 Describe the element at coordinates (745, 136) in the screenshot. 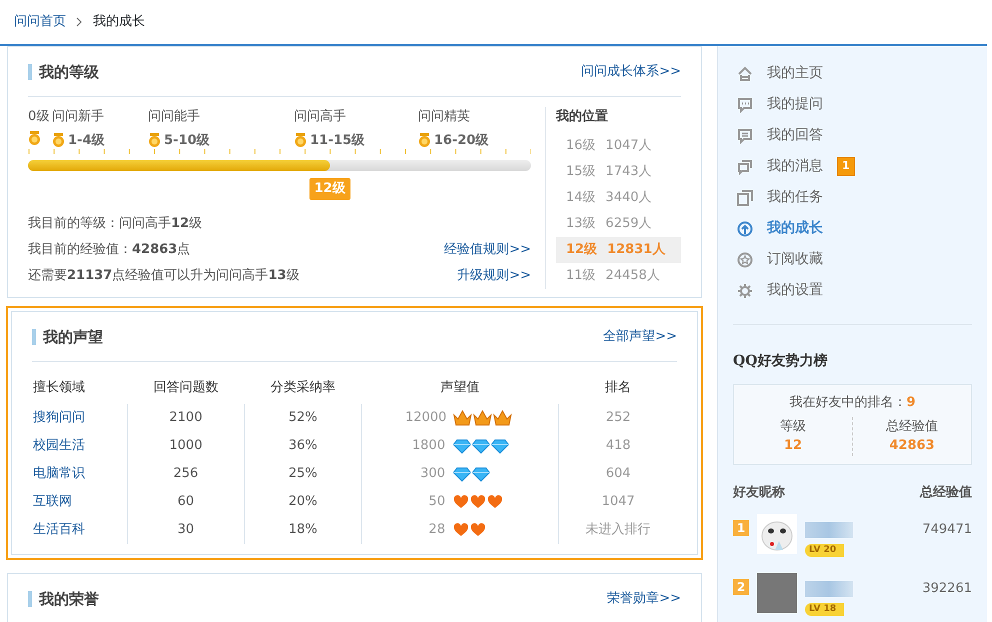

I see `message-icon` at that location.